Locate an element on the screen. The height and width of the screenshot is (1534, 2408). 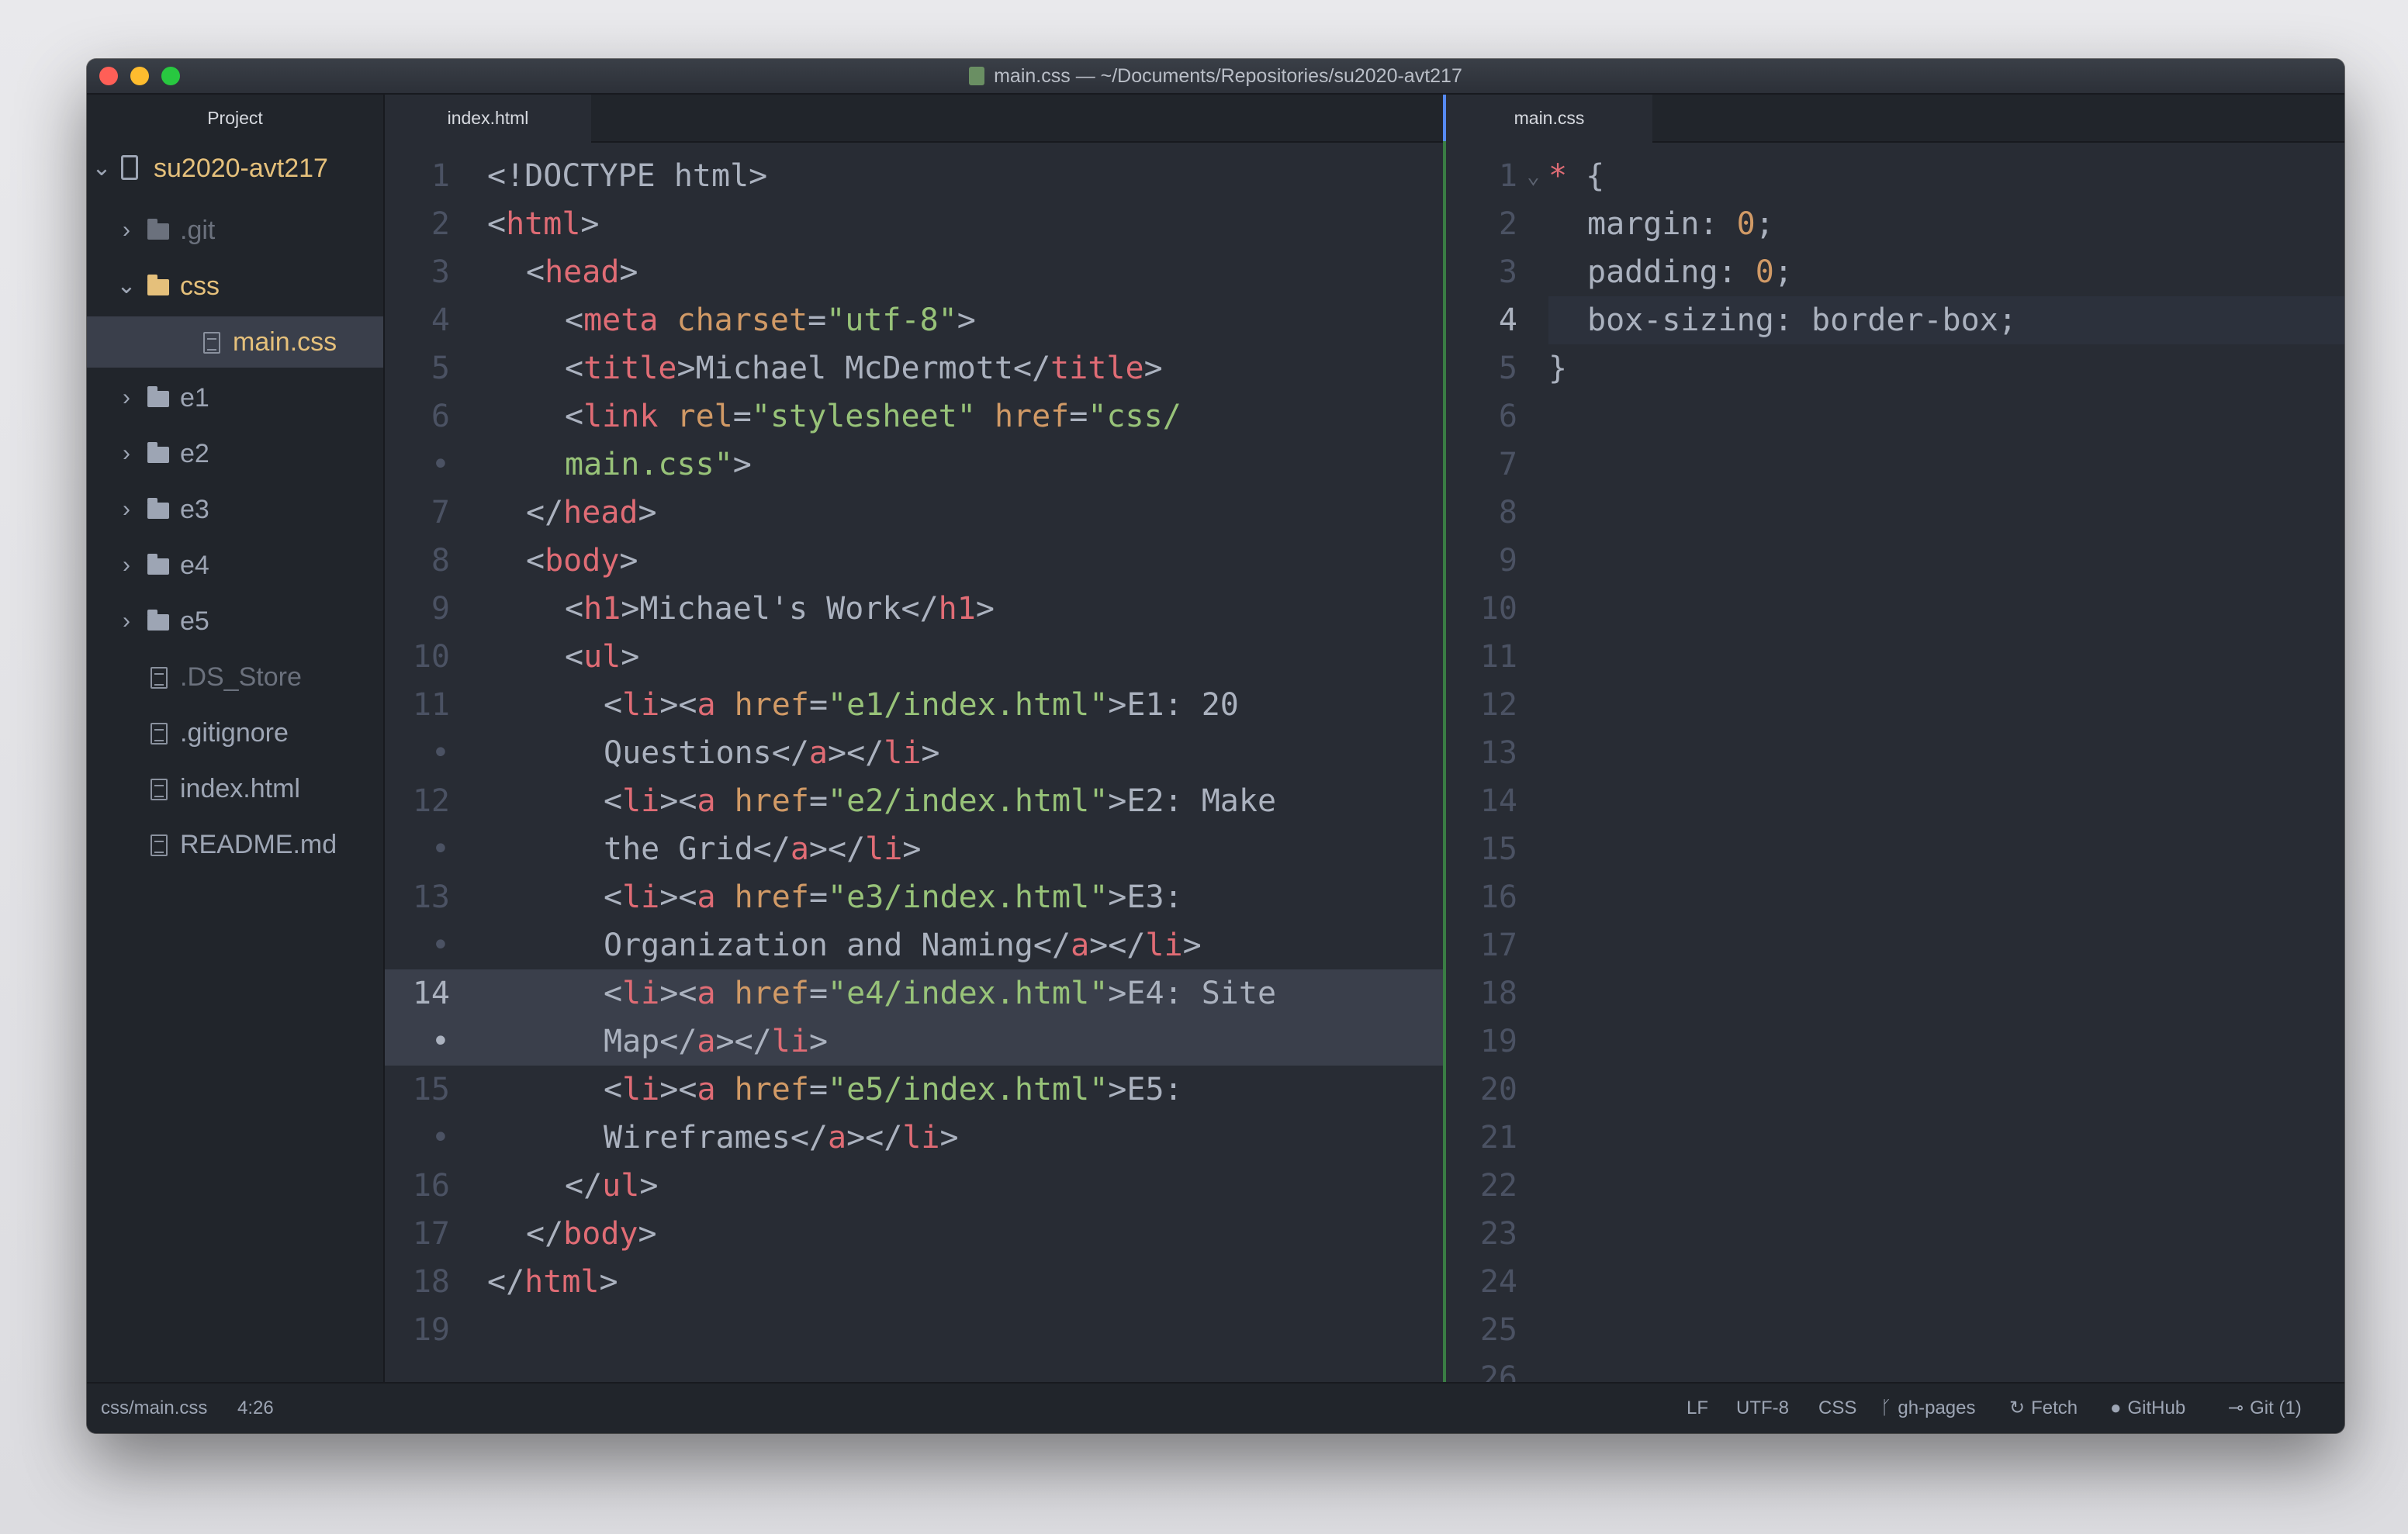
code-line: 3 <head> is located at coordinates (914, 272).